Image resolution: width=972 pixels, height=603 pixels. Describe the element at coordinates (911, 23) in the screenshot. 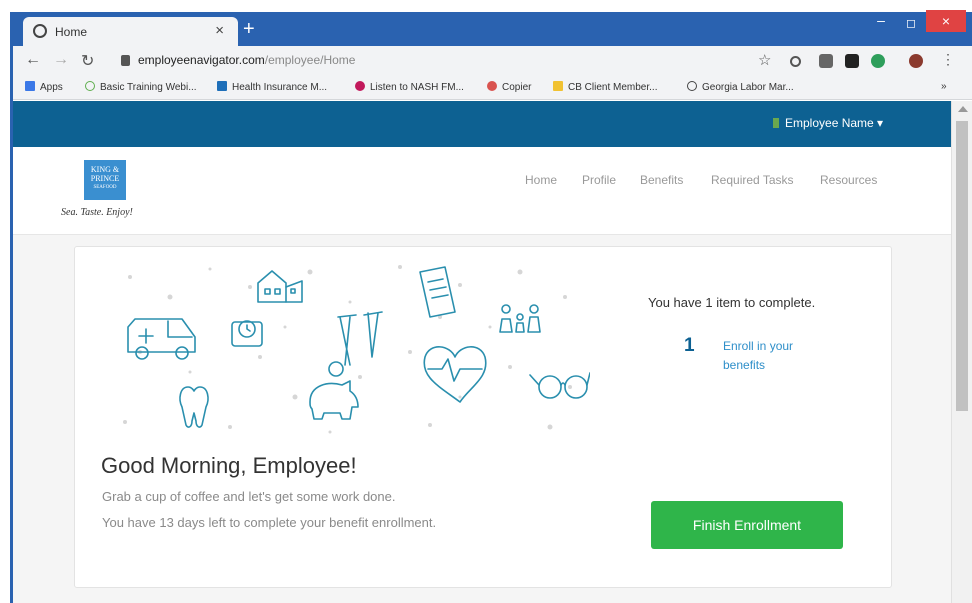

I see `maximize-button: ◻` at that location.